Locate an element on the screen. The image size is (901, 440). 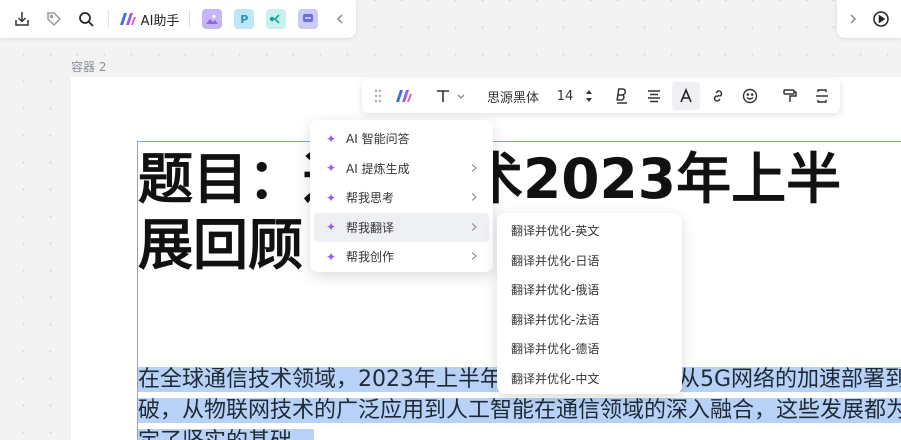
link-button is located at coordinates (718, 96).